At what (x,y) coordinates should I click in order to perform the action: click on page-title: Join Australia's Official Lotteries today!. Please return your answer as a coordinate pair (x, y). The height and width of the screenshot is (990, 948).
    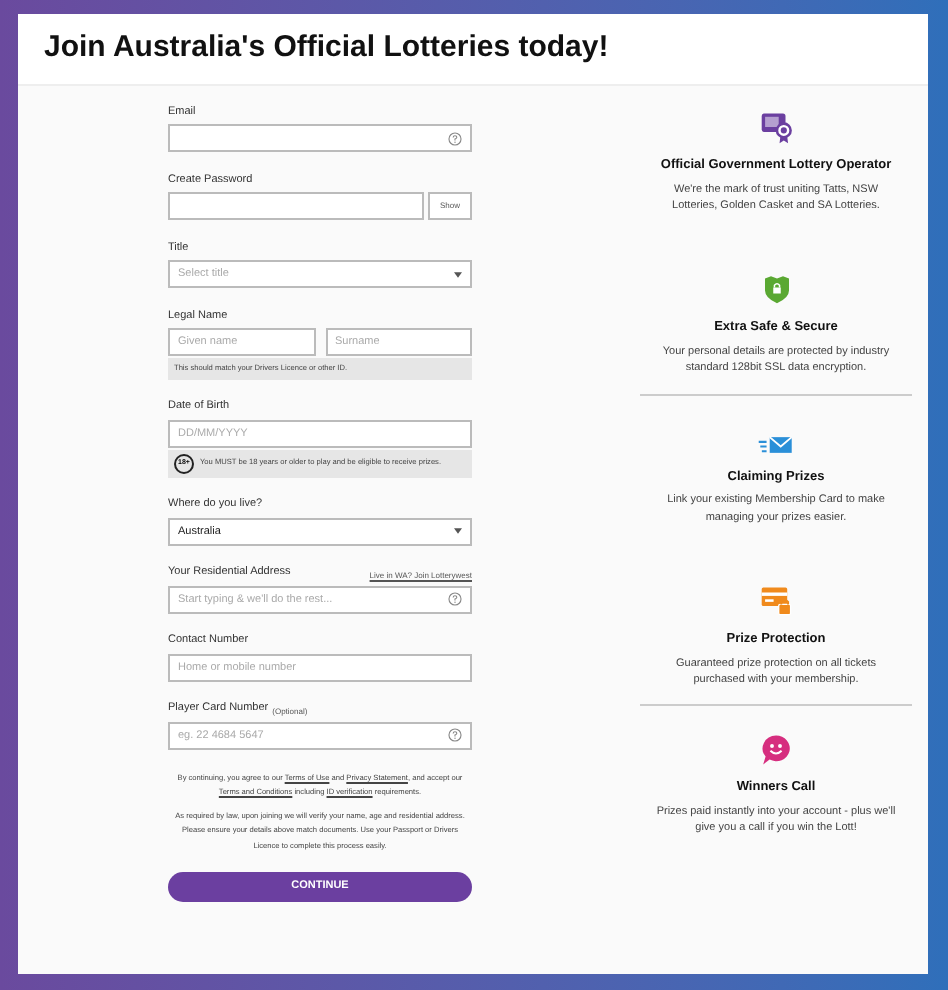
    Looking at the image, I should click on (326, 48).